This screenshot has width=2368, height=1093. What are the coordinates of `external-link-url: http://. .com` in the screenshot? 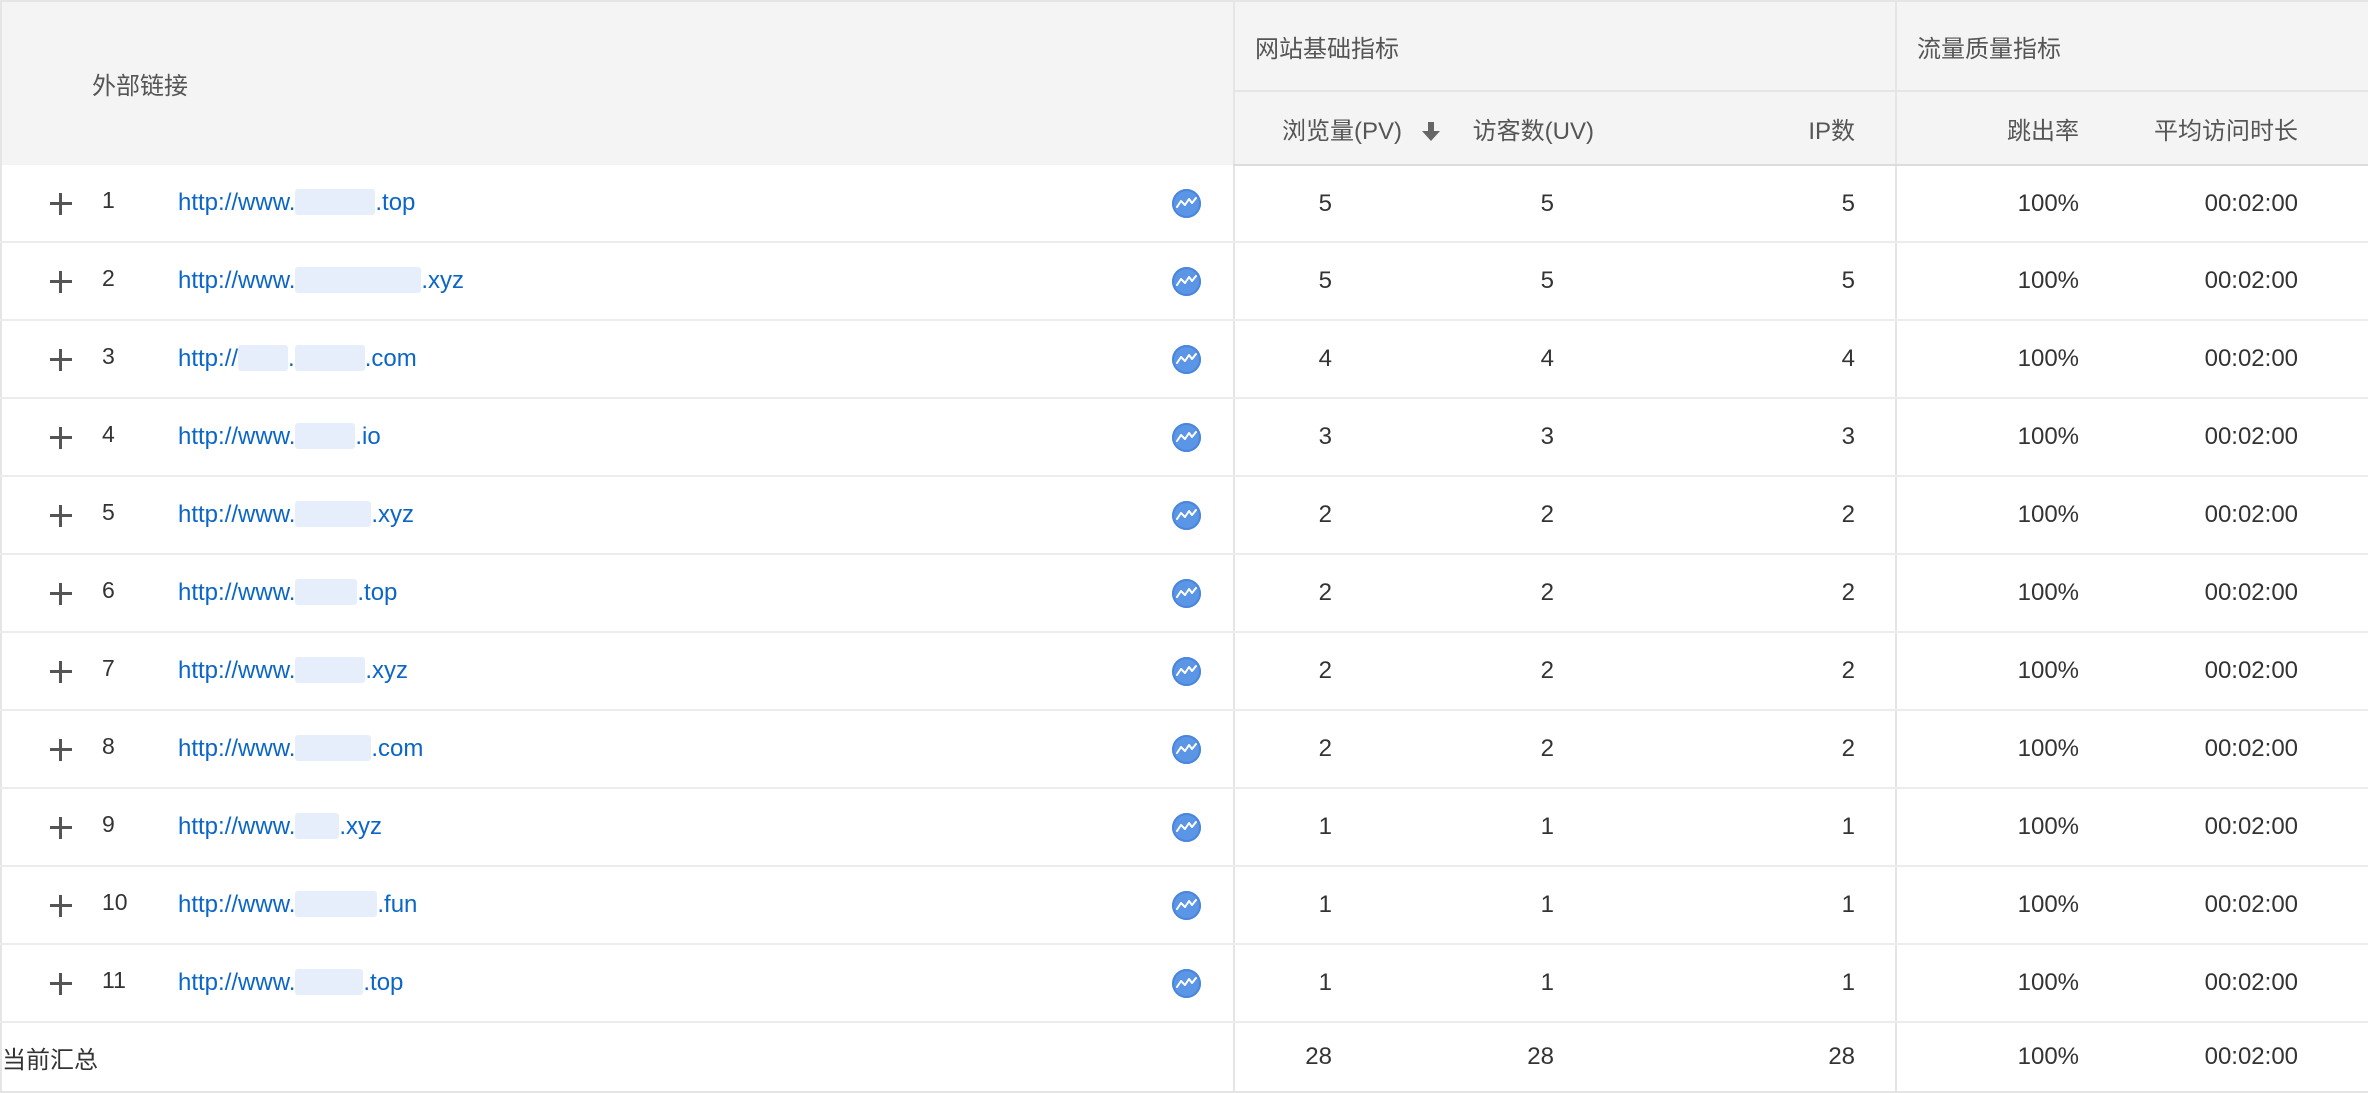 It's located at (297, 359).